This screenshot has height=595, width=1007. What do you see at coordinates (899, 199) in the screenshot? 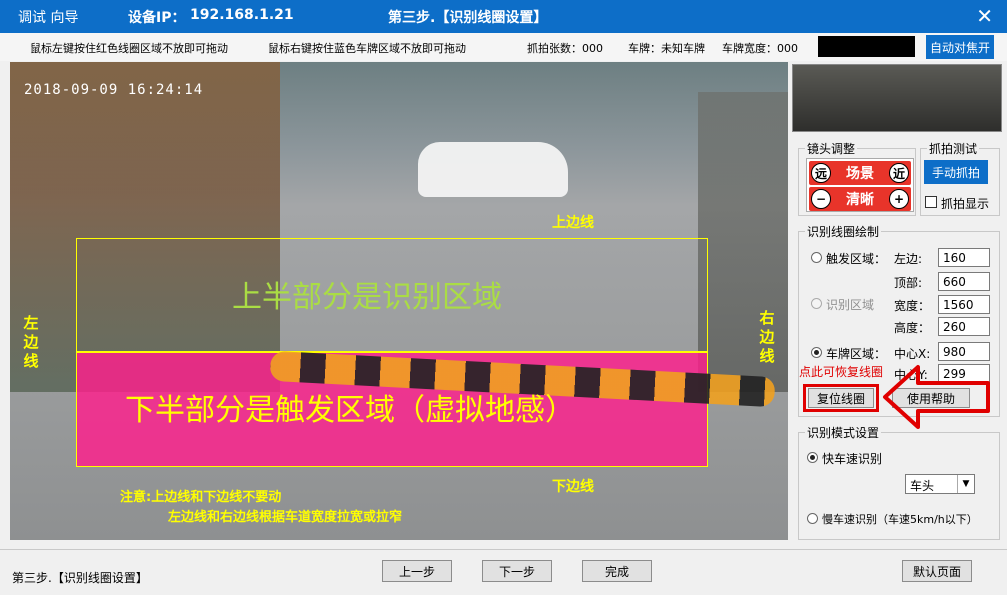
I see `focus-plus-button: +` at bounding box center [899, 199].